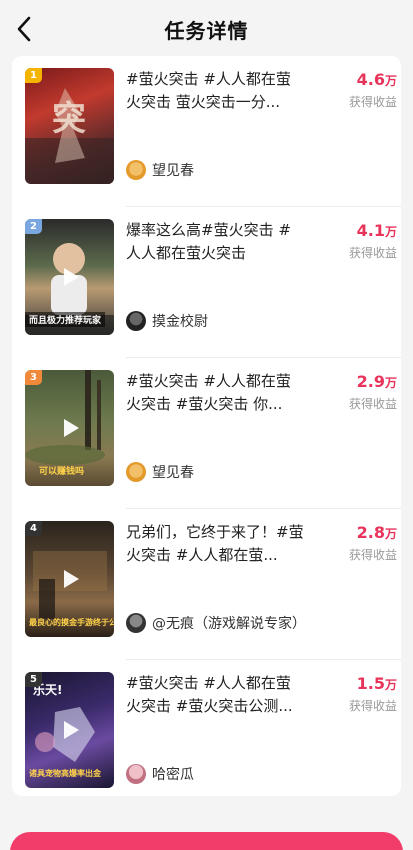 The height and width of the screenshot is (850, 413). I want to click on author-info: 摸金校尉, so click(167, 321).